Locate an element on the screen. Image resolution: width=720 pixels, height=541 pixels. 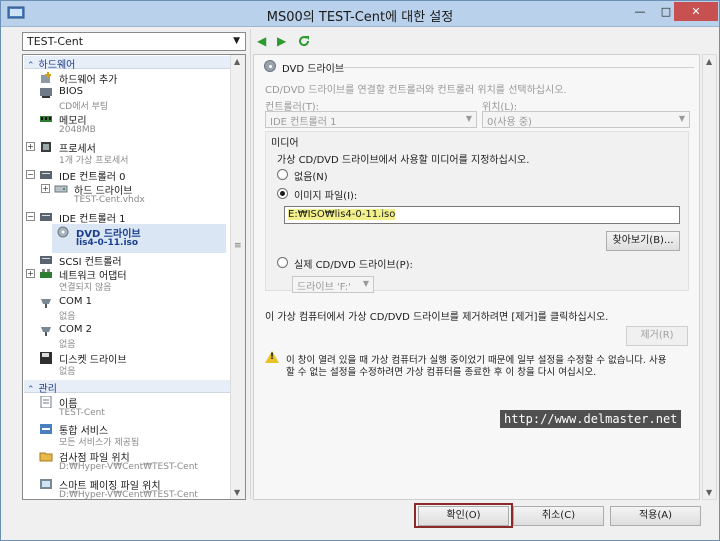
header-divider is located at coordinates (514, 67).